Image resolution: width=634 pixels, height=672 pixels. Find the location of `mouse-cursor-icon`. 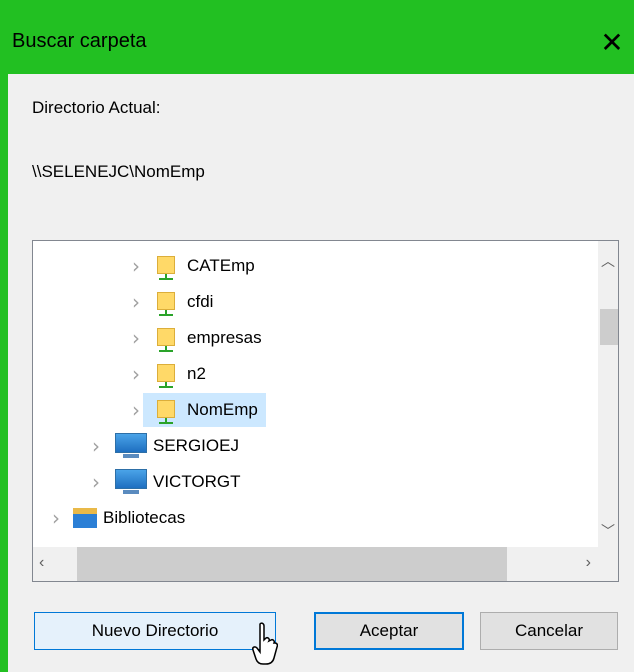

mouse-cursor-icon is located at coordinates (265, 643).